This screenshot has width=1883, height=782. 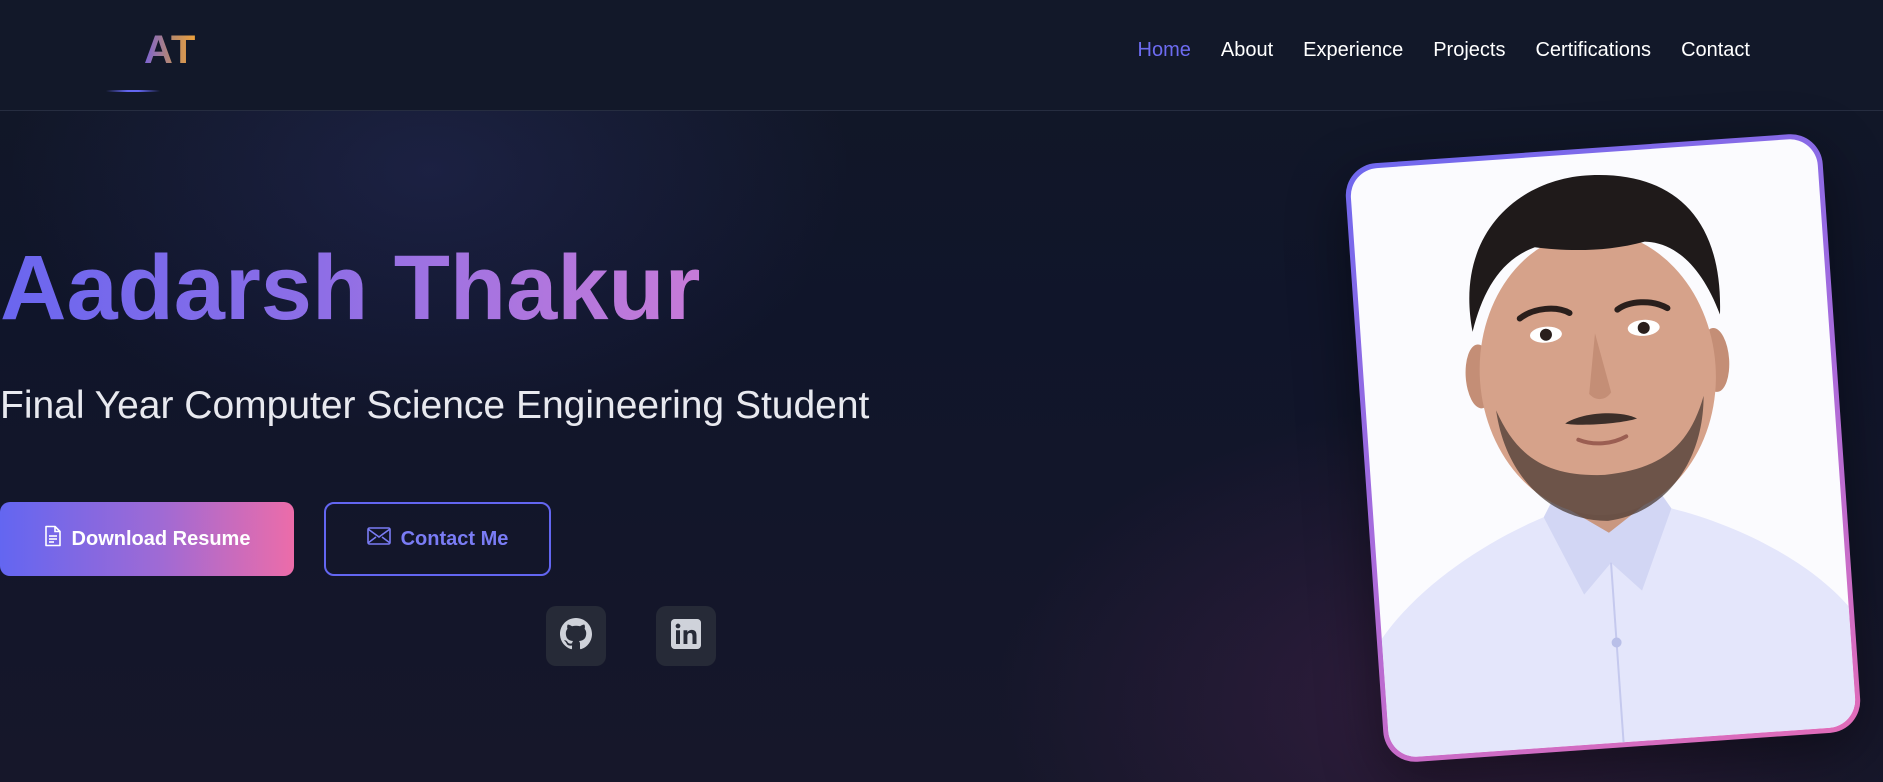 What do you see at coordinates (133, 91) in the screenshot?
I see `logo-underline` at bounding box center [133, 91].